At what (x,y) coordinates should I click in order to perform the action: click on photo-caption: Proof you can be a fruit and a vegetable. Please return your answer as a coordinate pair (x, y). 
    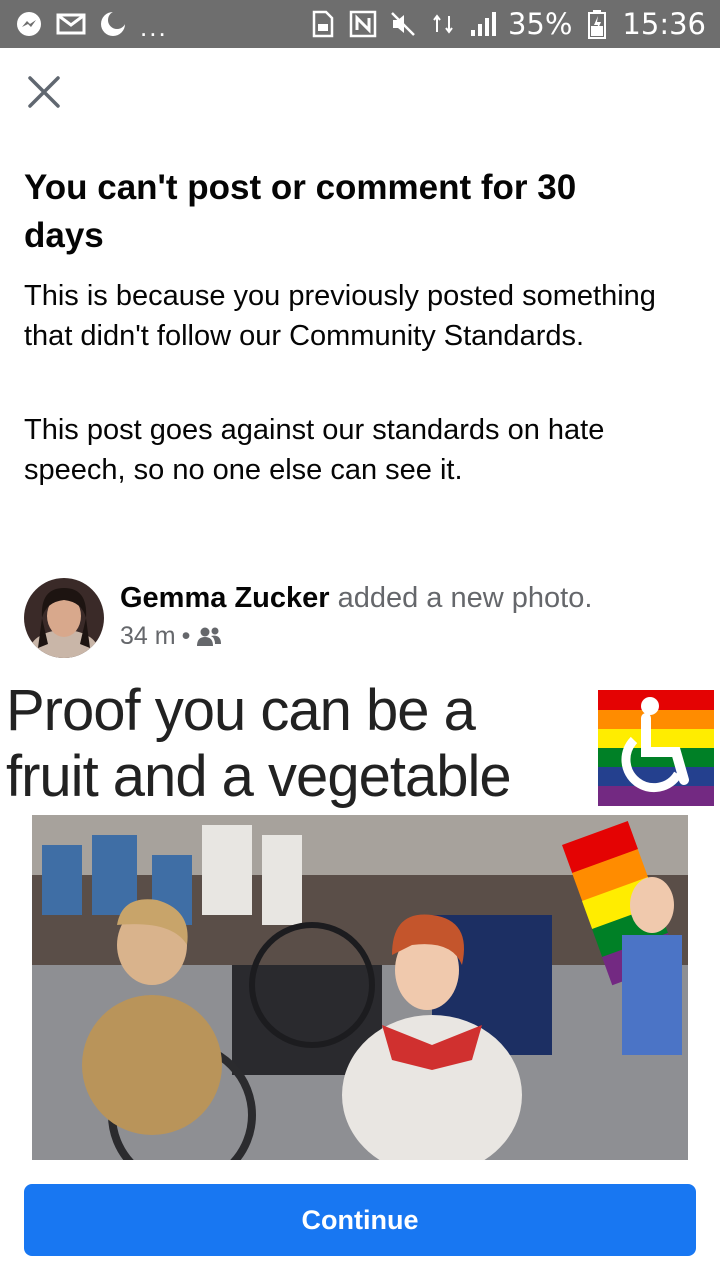
    Looking at the image, I should click on (259, 743).